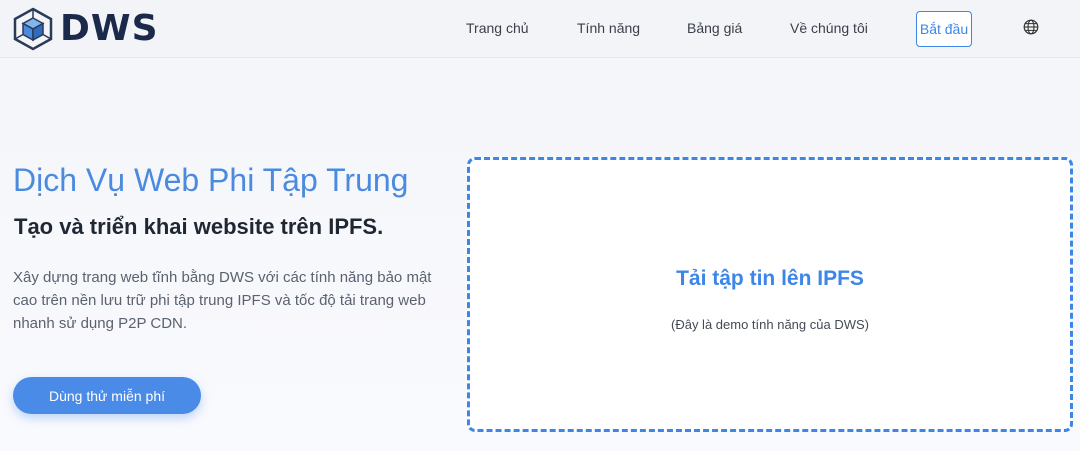  Describe the element at coordinates (497, 28) in the screenshot. I see `nav-item-home: Trang chủ` at that location.